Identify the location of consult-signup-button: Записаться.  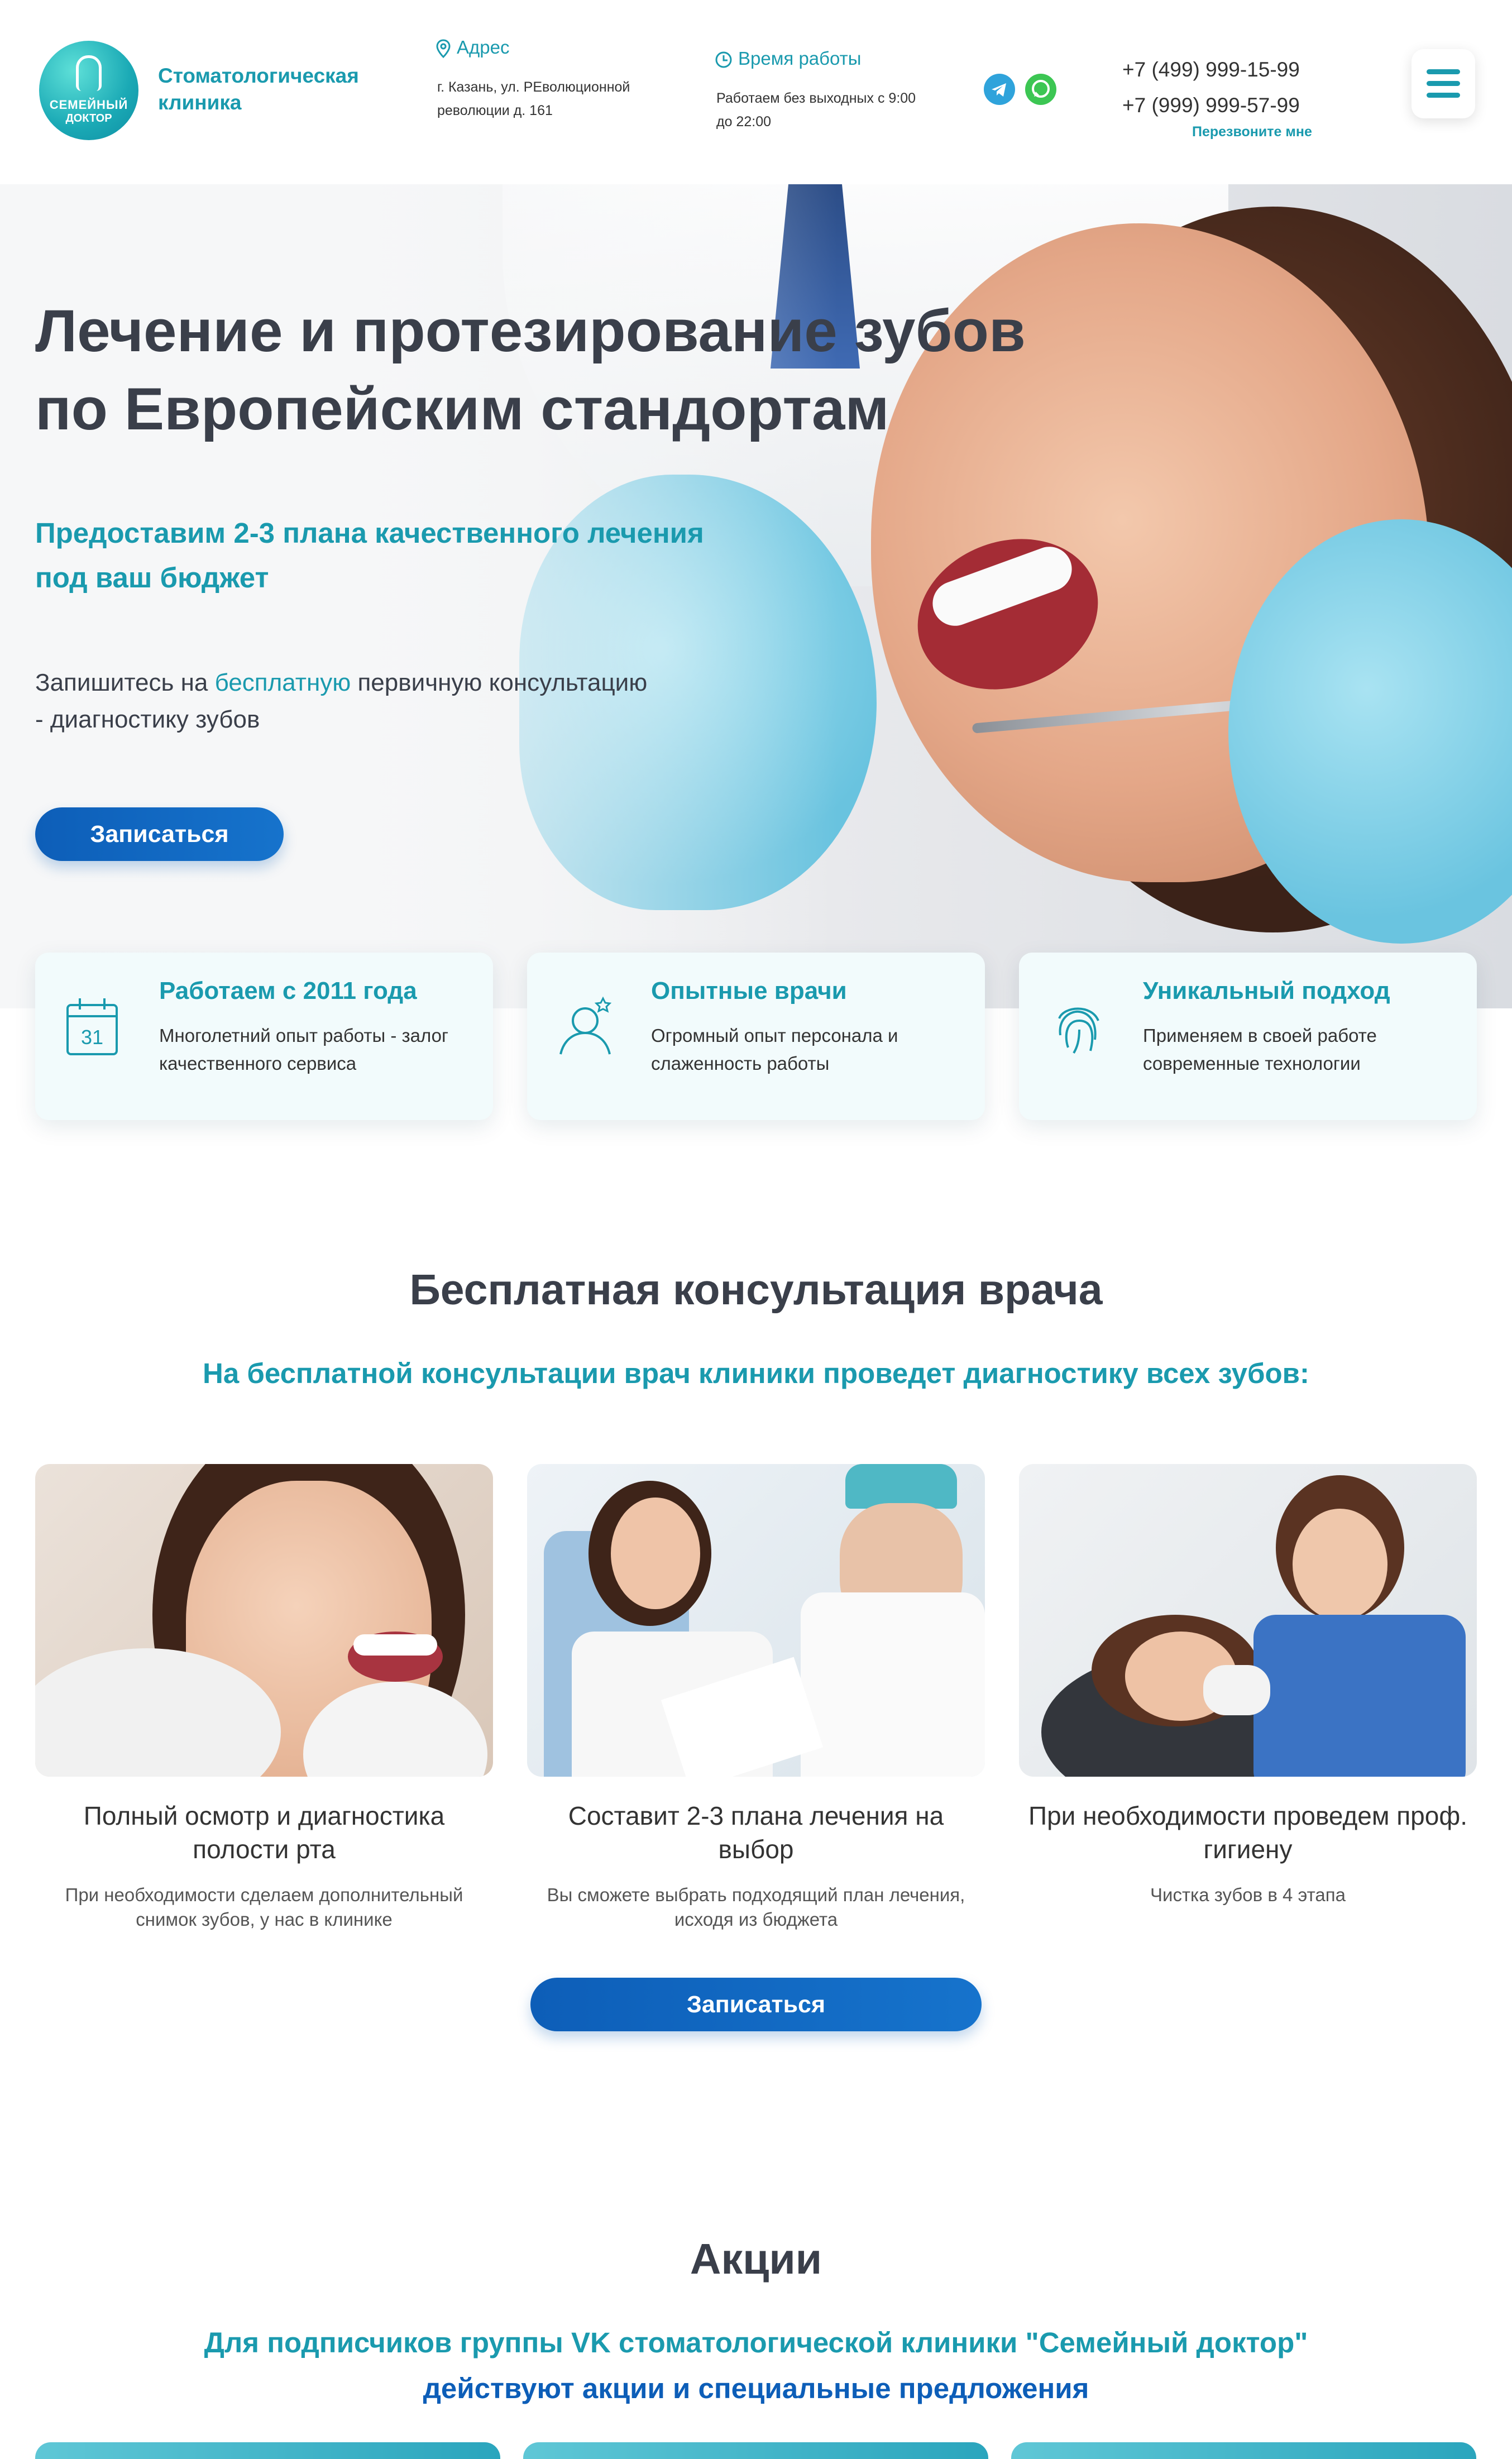
(756, 2004).